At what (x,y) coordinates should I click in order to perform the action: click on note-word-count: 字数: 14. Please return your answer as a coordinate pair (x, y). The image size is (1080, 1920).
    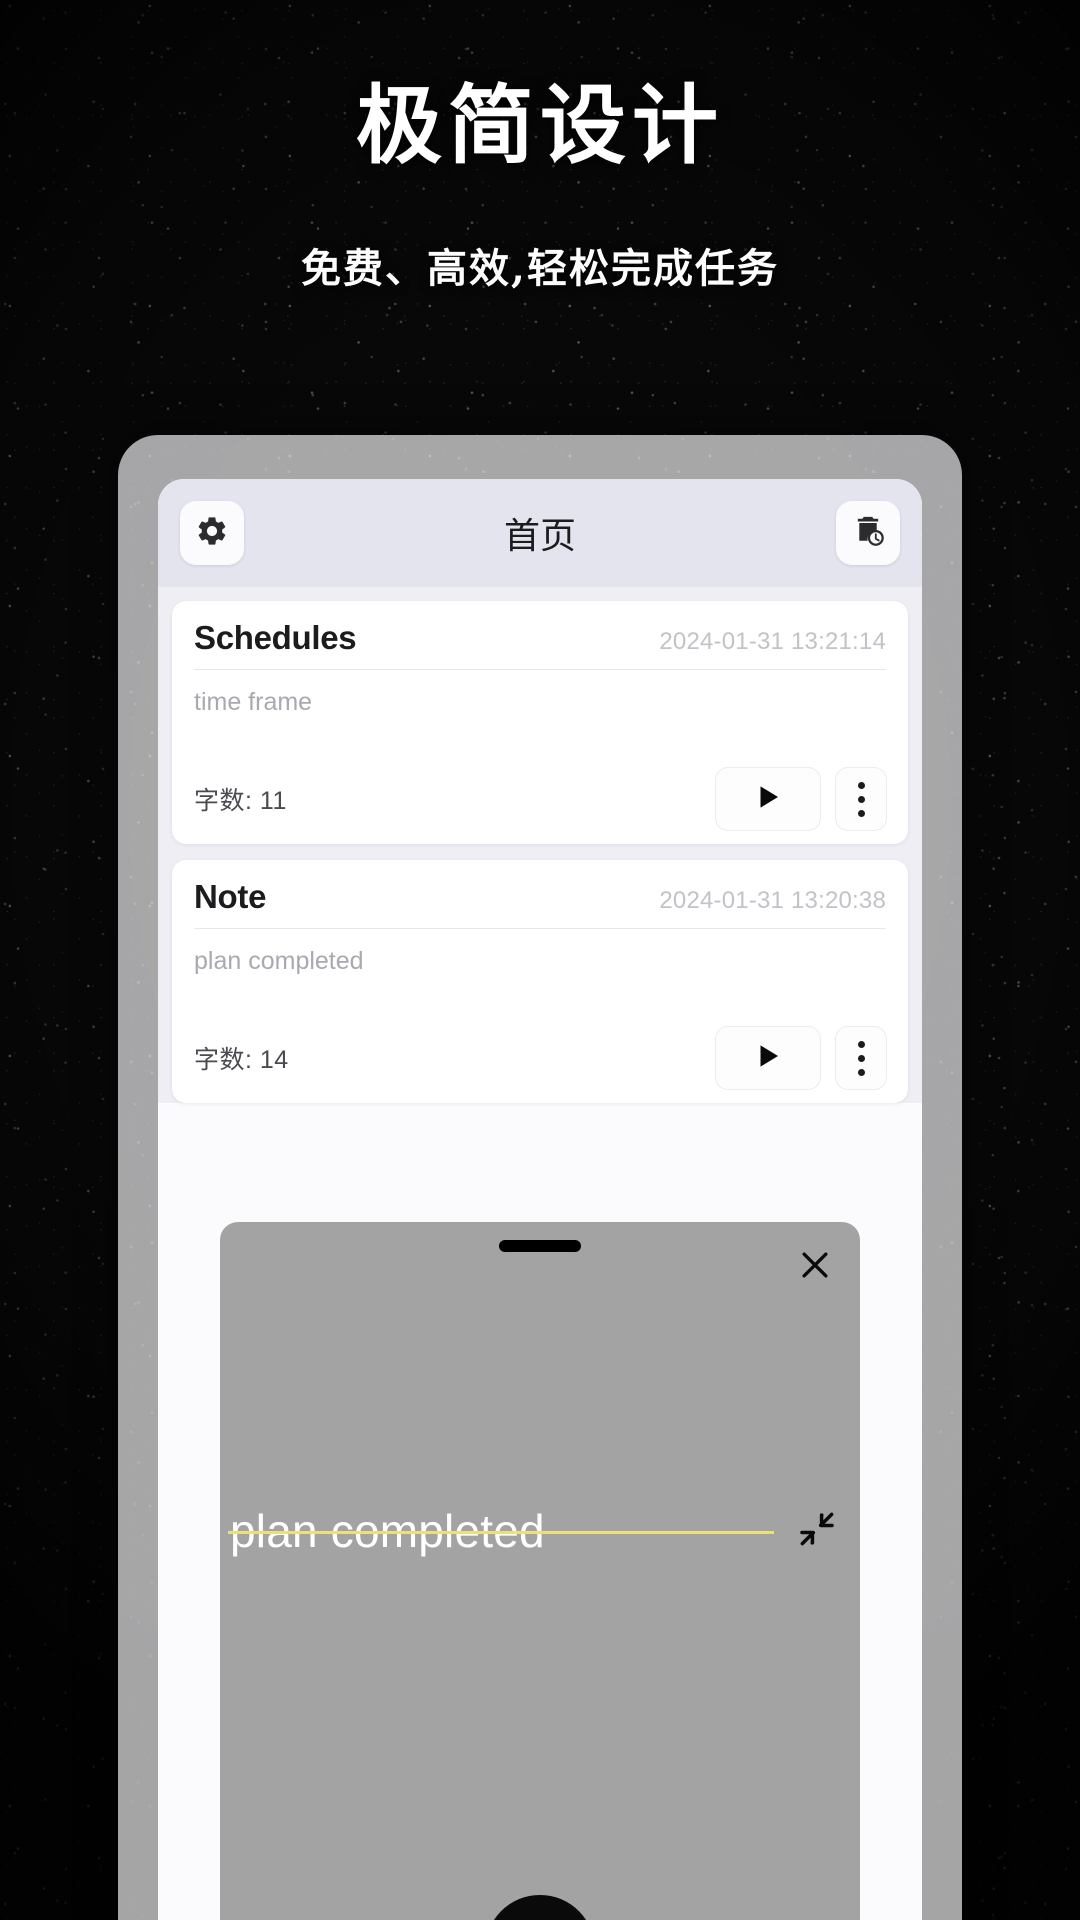
    Looking at the image, I should click on (241, 1058).